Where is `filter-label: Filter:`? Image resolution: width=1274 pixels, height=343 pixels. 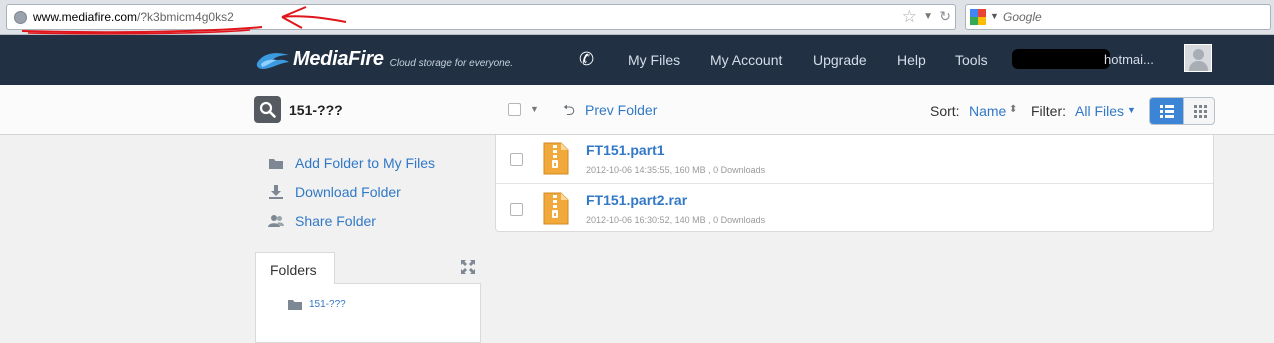 filter-label: Filter: is located at coordinates (1048, 111).